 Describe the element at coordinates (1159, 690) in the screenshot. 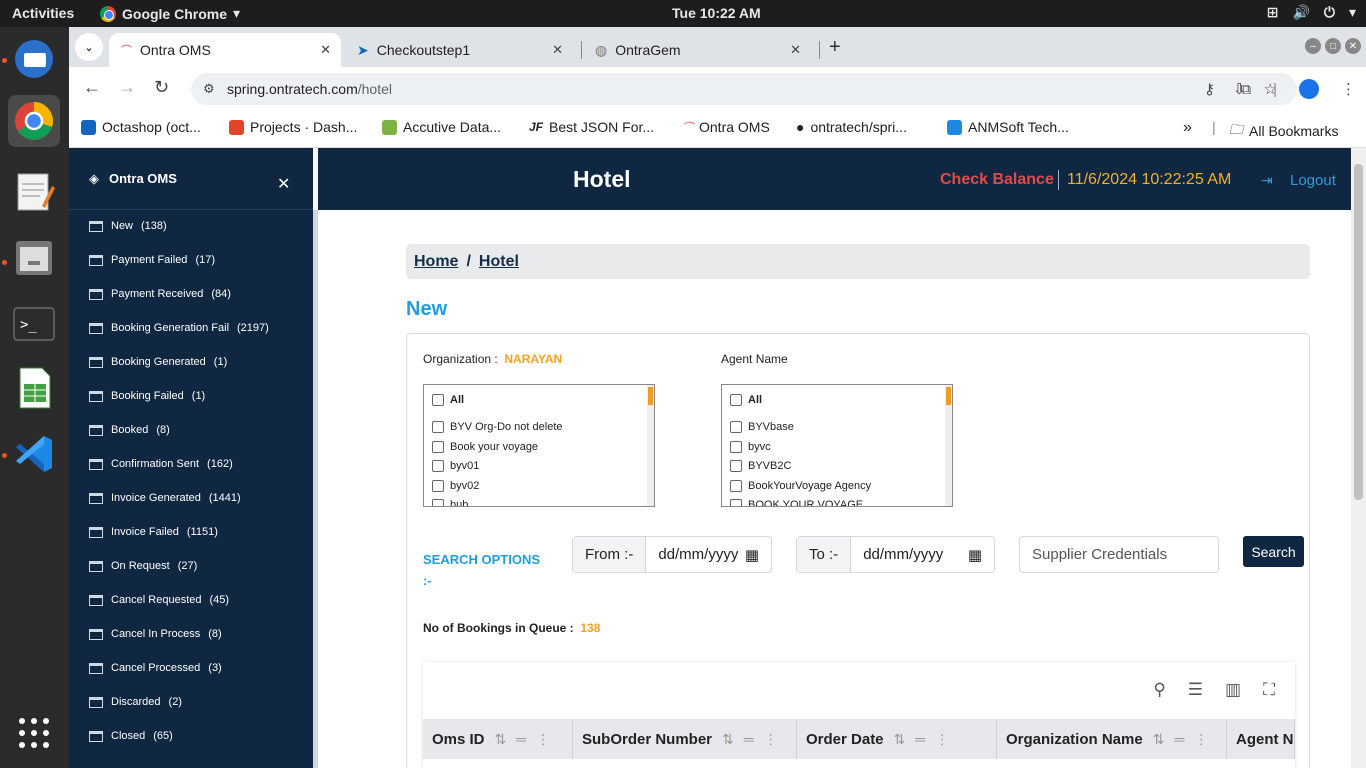

I see `search-icon: ⚲` at that location.